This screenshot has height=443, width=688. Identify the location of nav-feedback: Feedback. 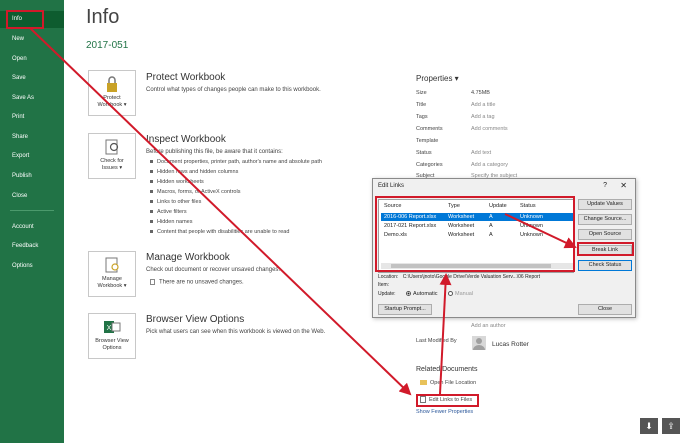
(32, 246).